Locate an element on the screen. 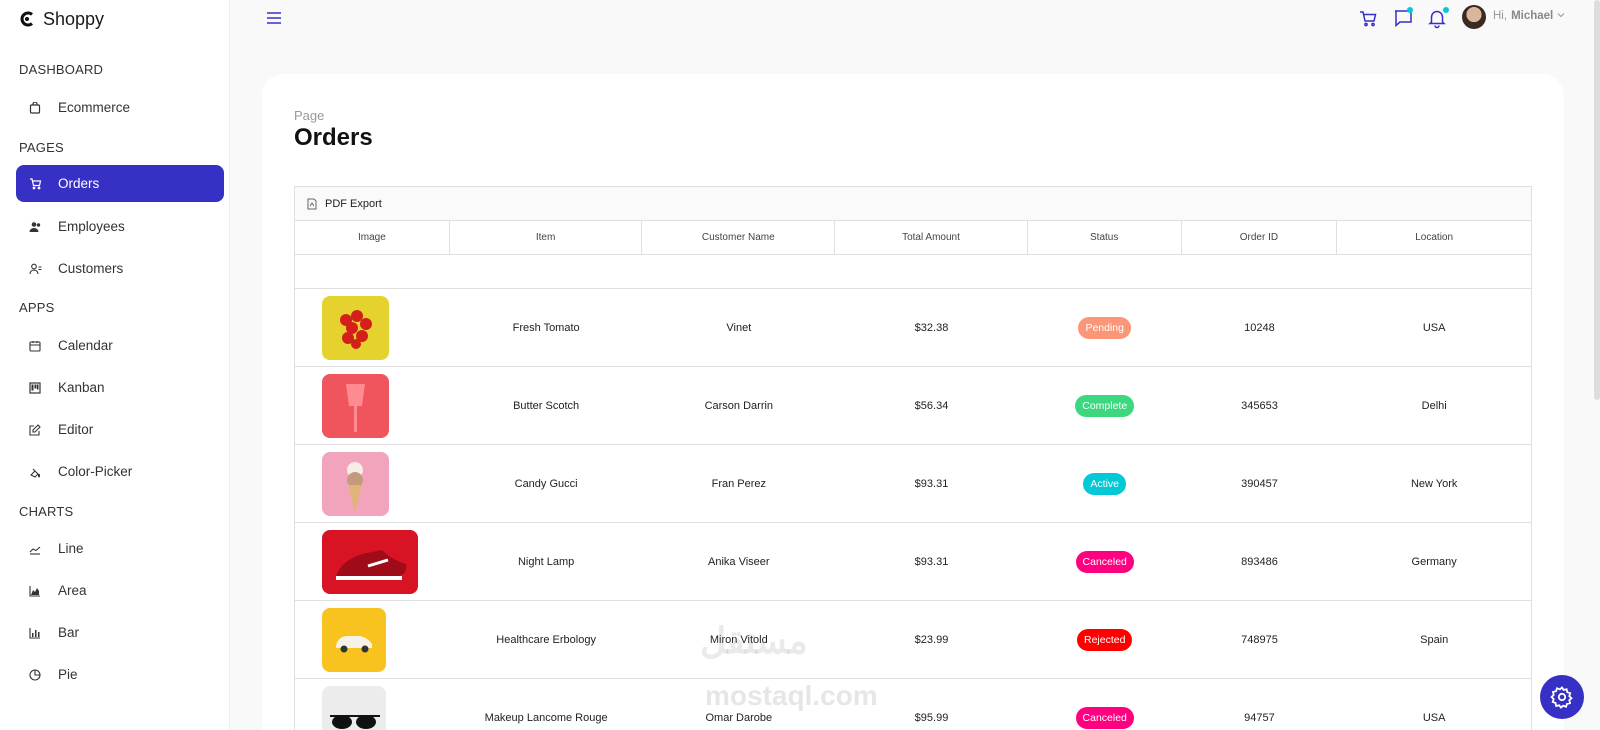  sidebar-item-editor: Editor is located at coordinates (120, 429).